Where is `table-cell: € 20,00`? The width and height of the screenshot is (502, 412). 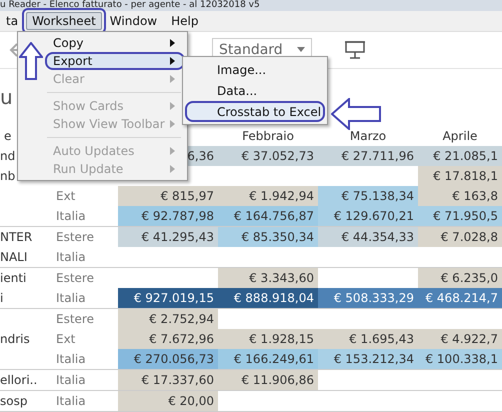
table-cell: € 20,00 is located at coordinates (168, 401).